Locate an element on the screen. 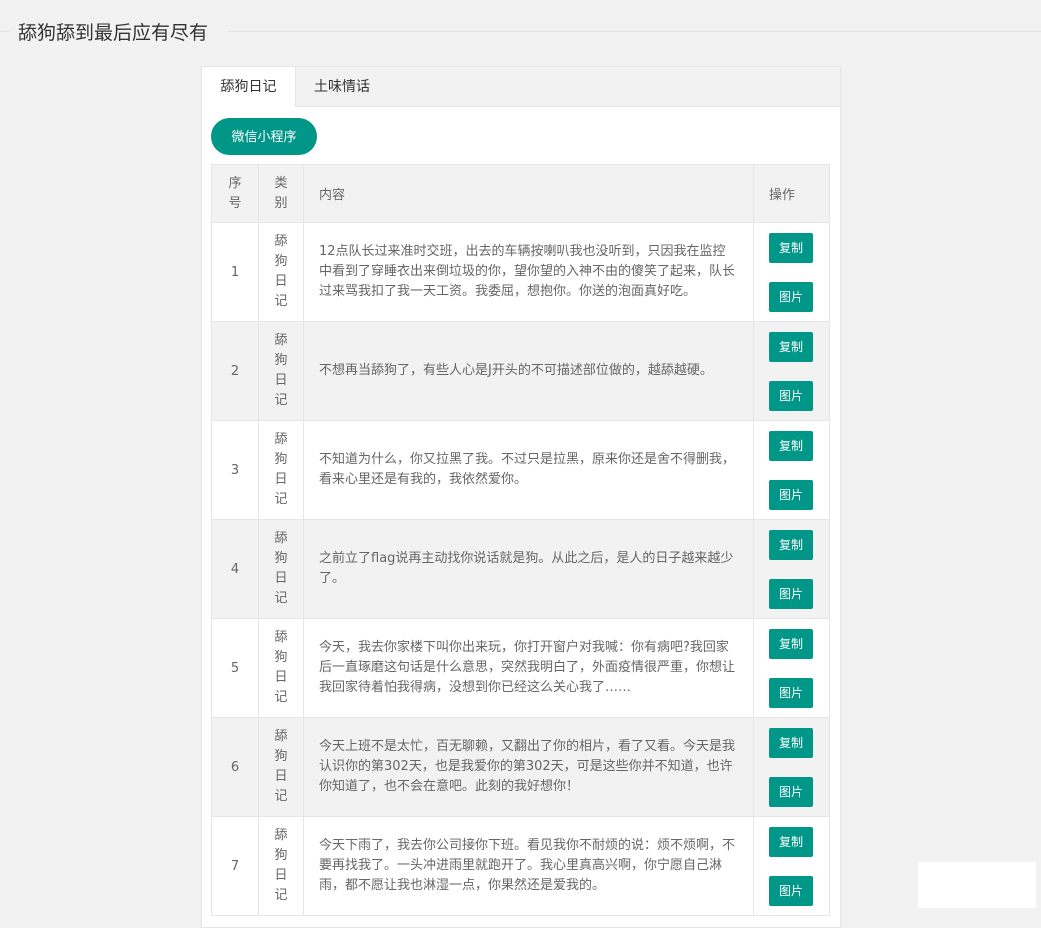 This screenshot has height=928, width=1041. header-category-char: 类 is located at coordinates (281, 183).